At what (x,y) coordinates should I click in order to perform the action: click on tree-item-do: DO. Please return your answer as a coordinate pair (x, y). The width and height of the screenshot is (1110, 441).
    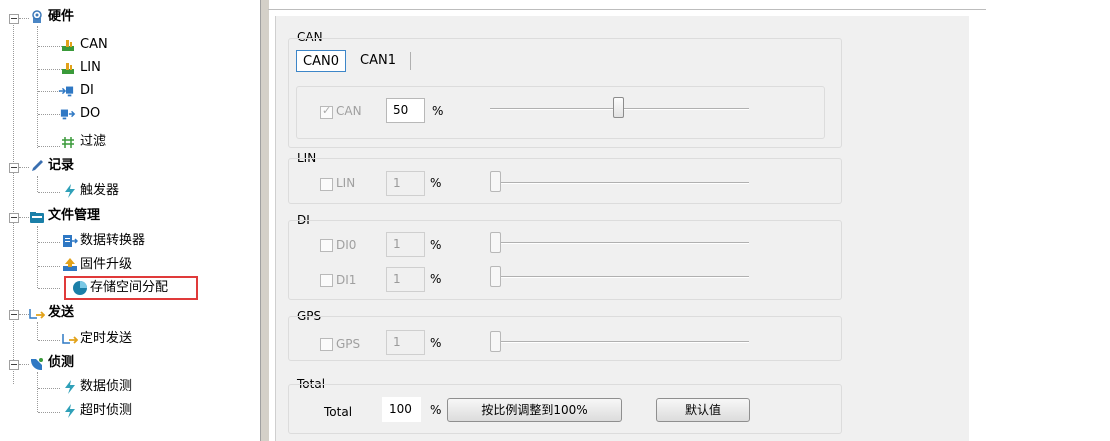
    Looking at the image, I should click on (90, 114).